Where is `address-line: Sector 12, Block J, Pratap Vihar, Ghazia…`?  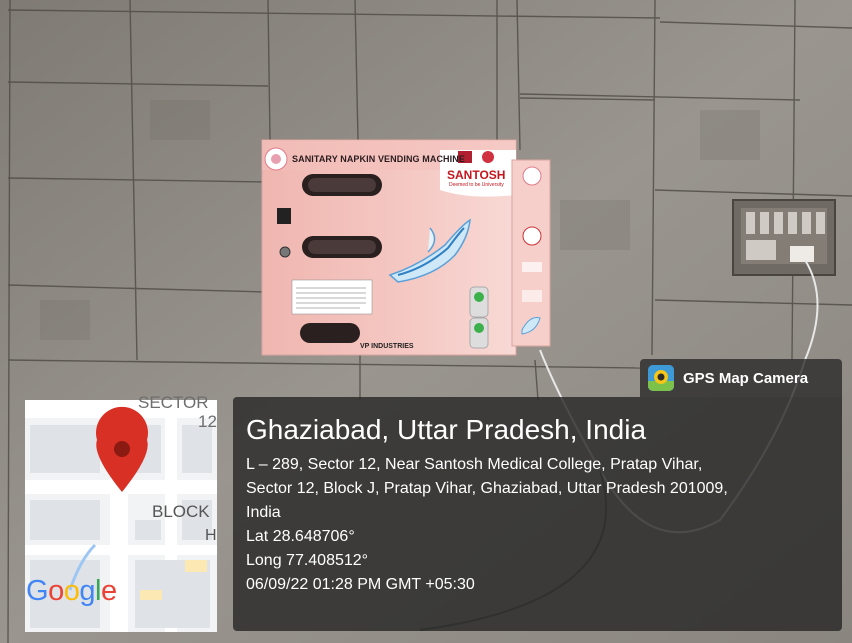
address-line: Sector 12, Block J, Pratap Vihar, Ghazia… is located at coordinates (487, 488).